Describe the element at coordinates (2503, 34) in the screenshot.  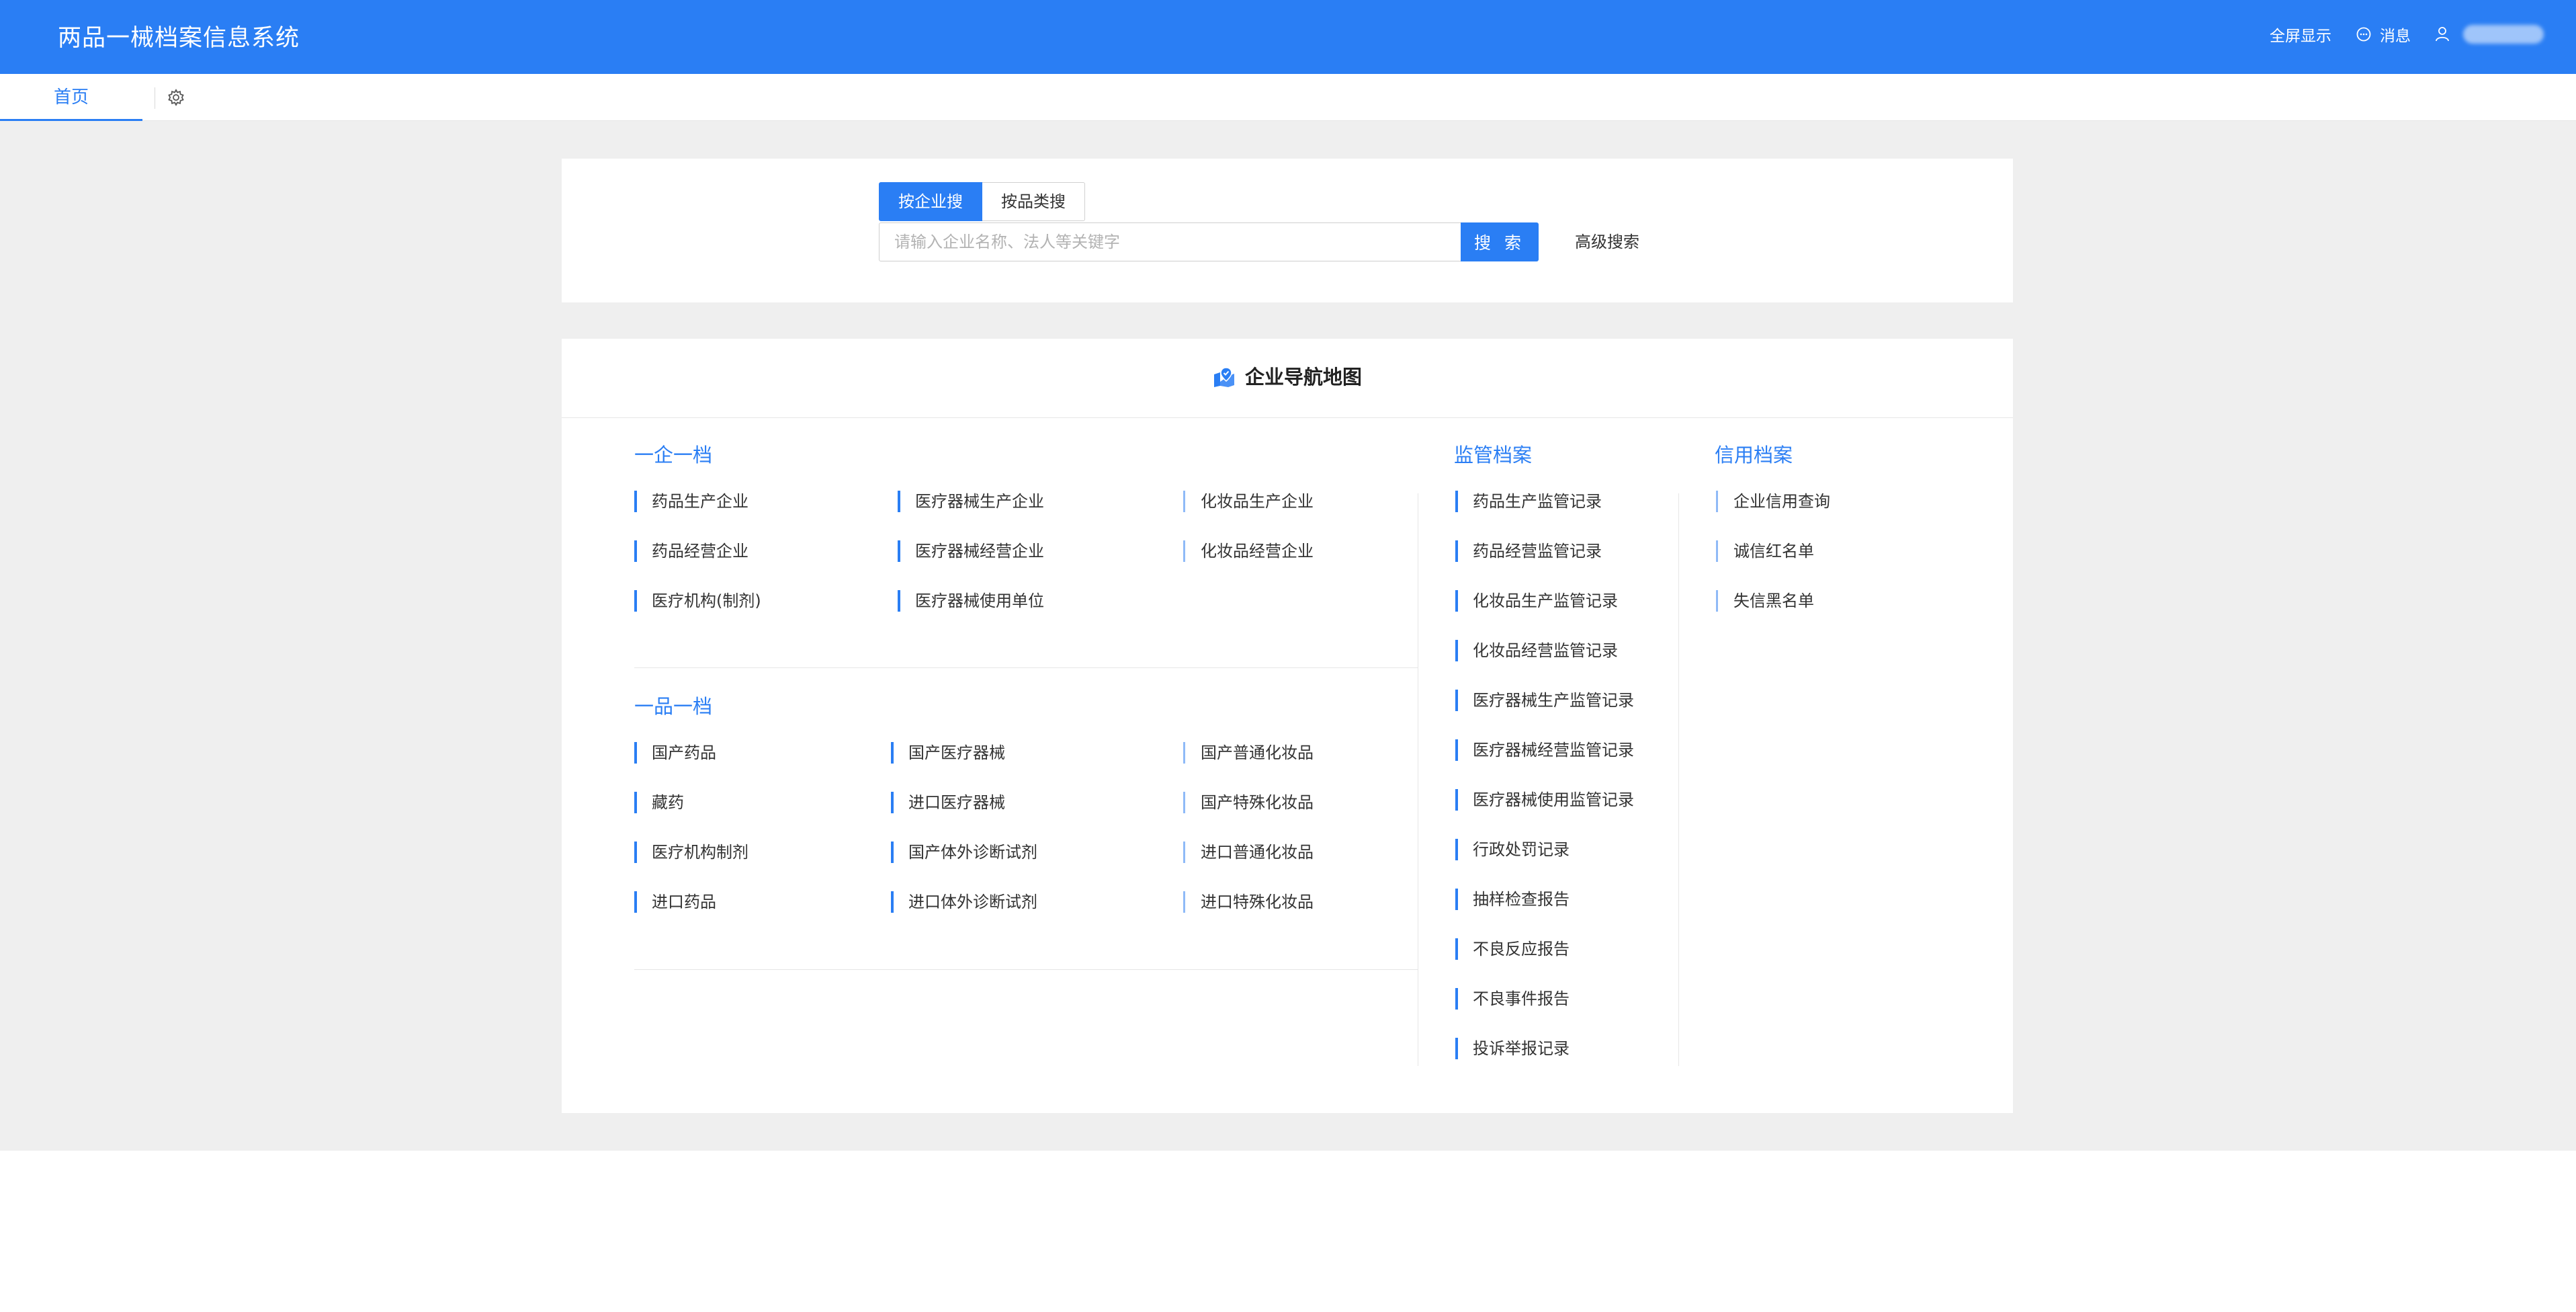
I see `user-name-blurred` at that location.